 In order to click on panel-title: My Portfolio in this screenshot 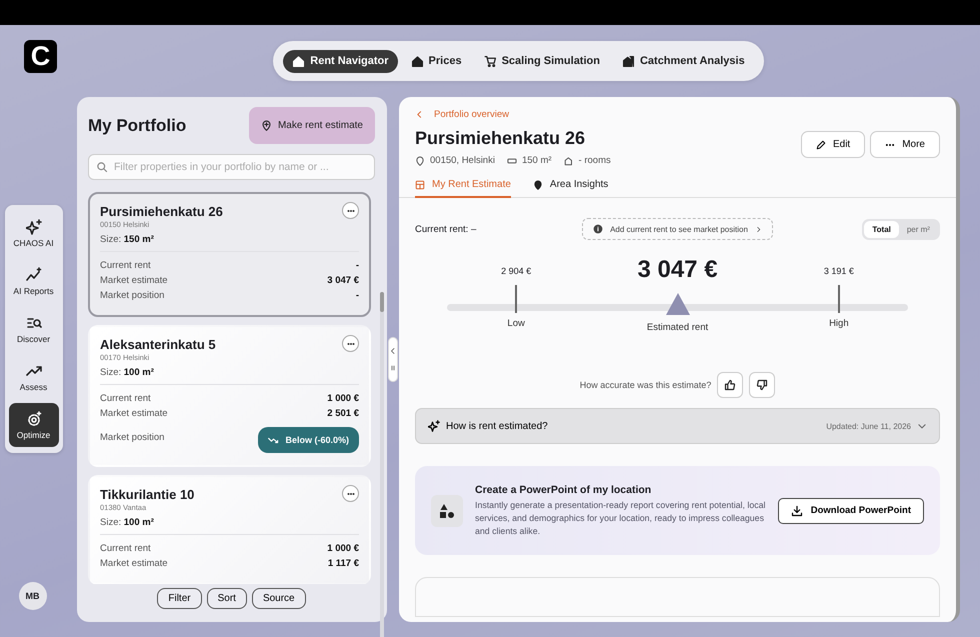, I will do `click(137, 126)`.